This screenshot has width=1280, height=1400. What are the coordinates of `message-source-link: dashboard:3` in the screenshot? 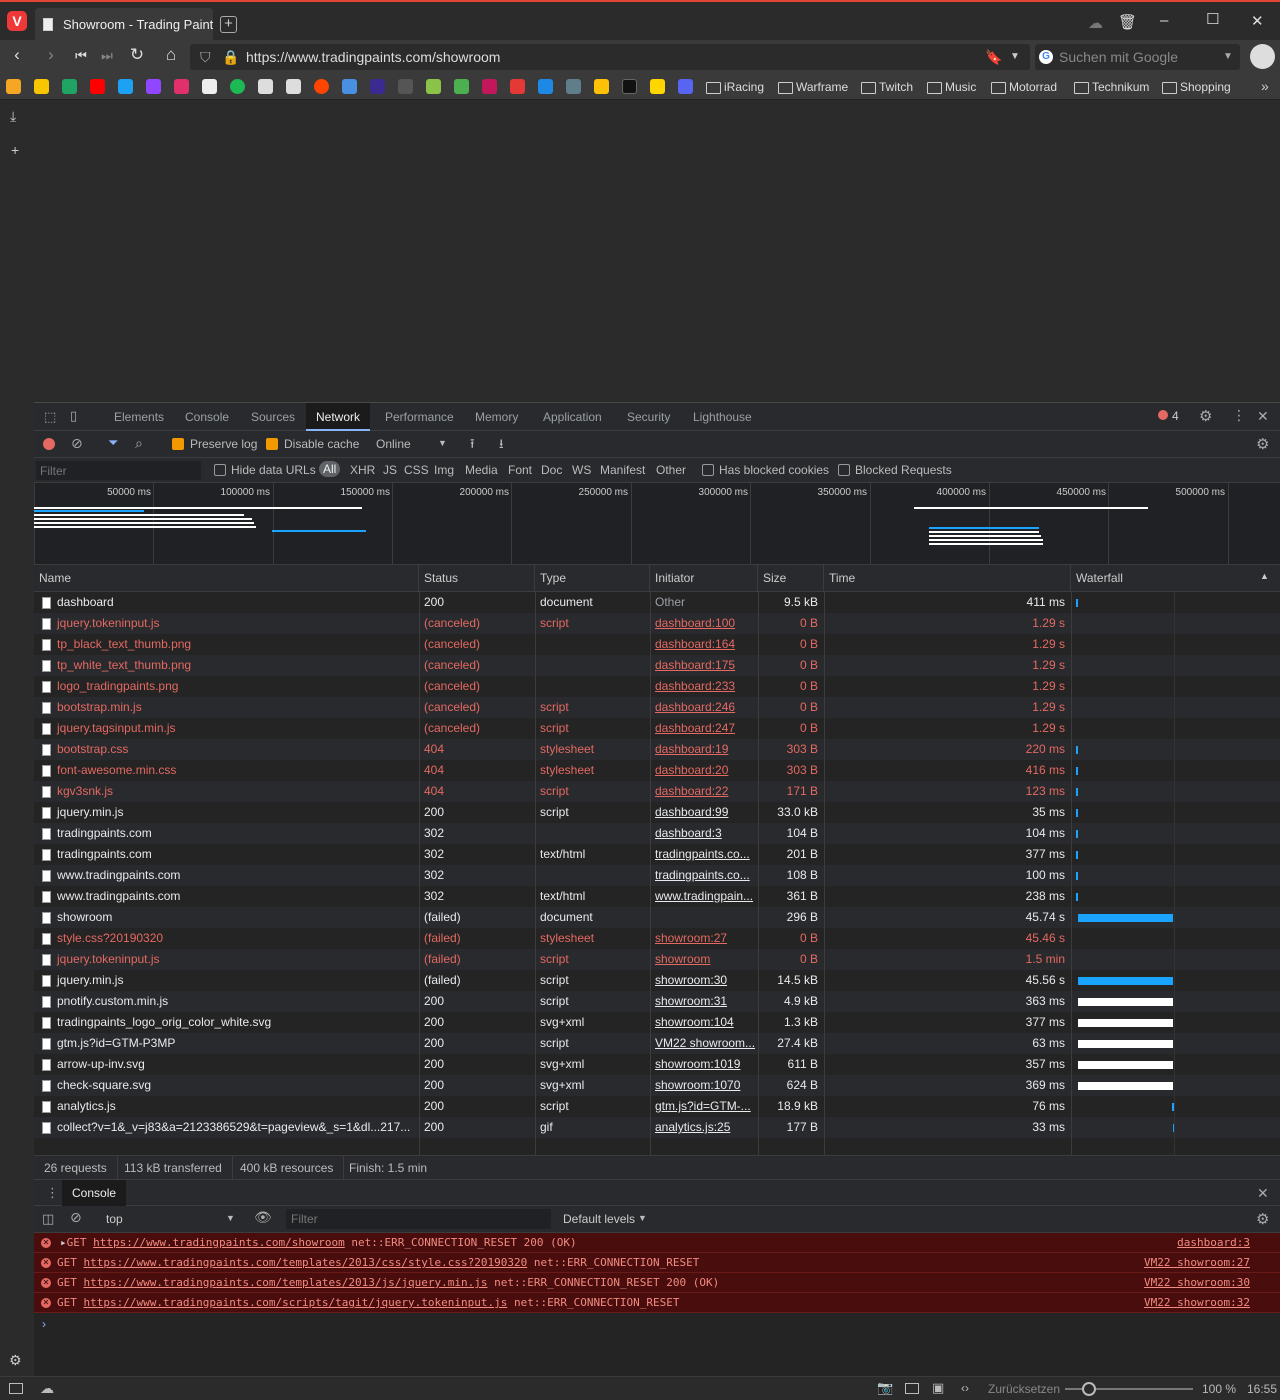 It's located at (1213, 1243).